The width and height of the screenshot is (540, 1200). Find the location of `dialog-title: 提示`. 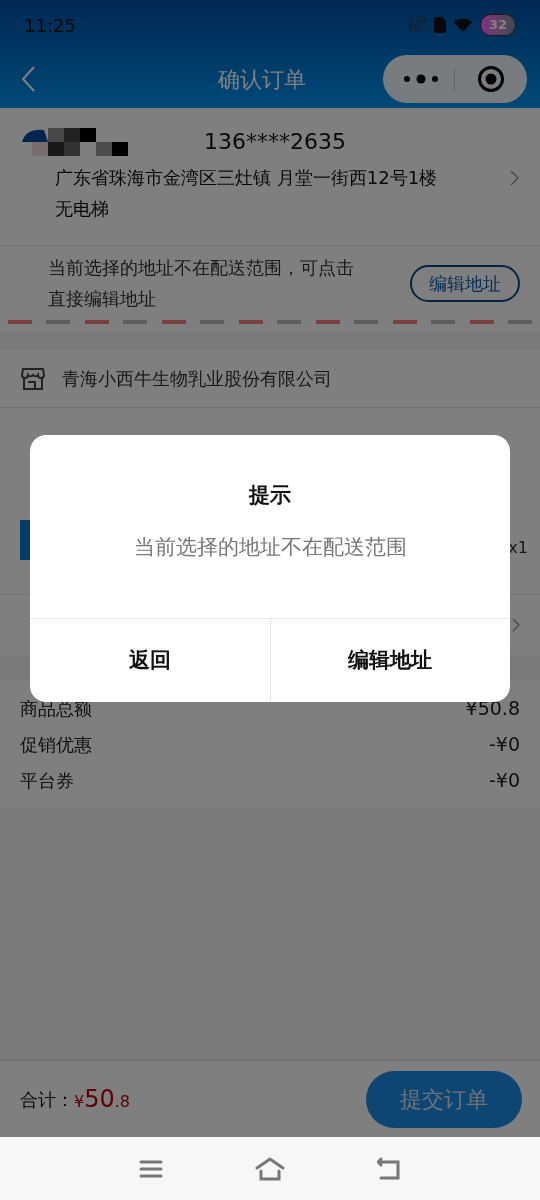

dialog-title: 提示 is located at coordinates (269, 495).